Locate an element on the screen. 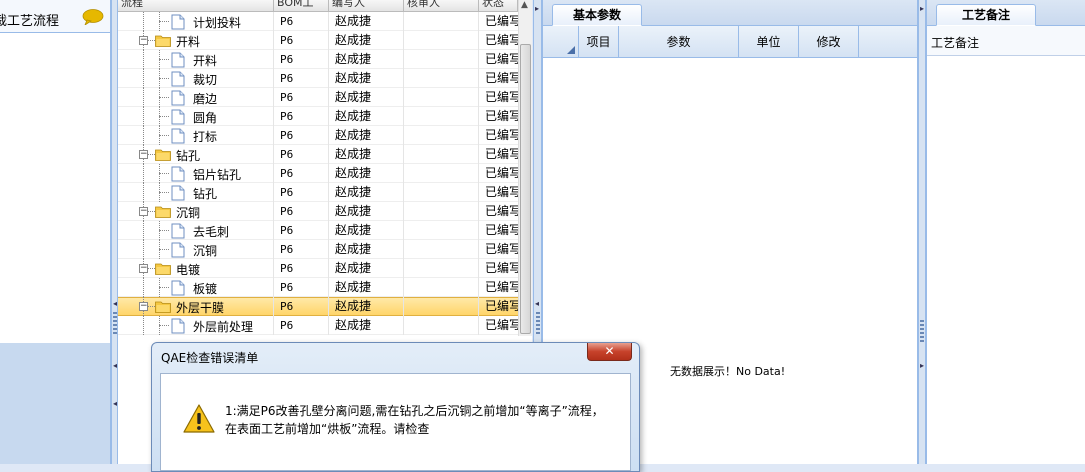 The image size is (1085, 472). col-header-bom: BOM工 is located at coordinates (301, 5).